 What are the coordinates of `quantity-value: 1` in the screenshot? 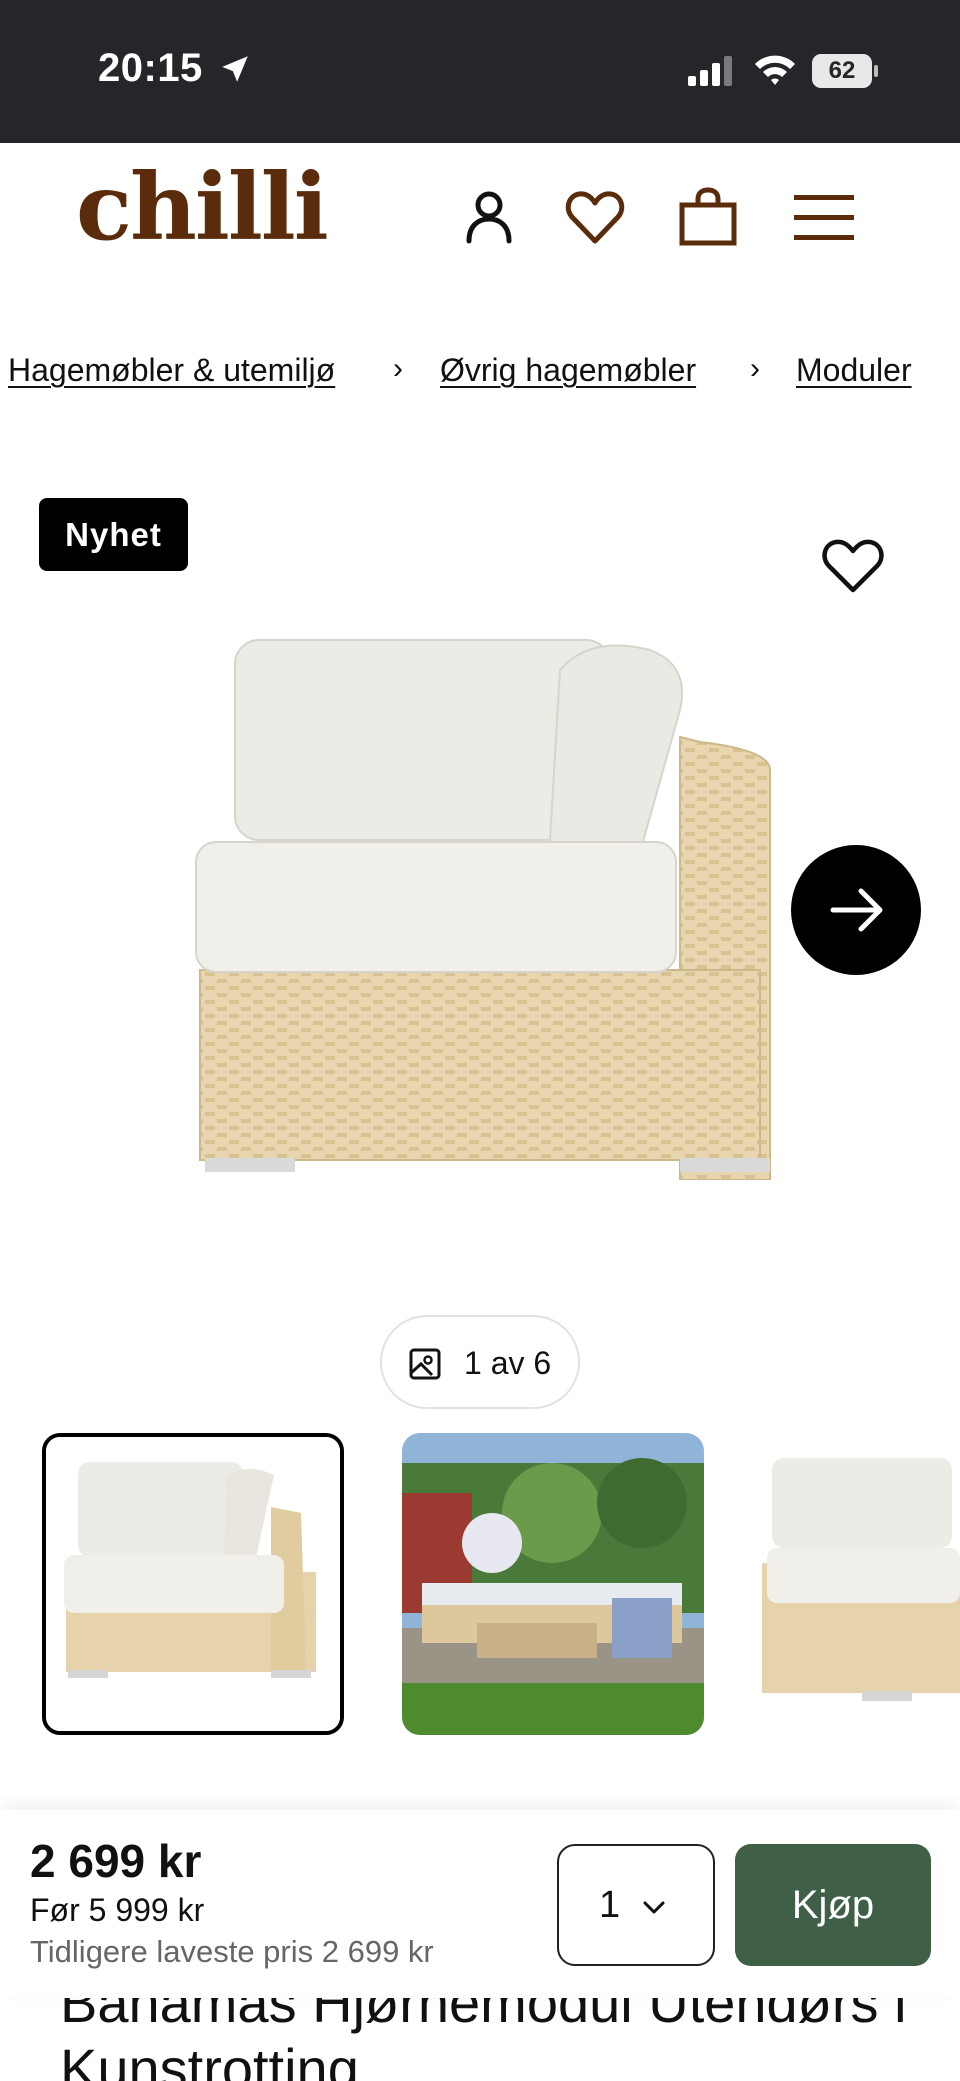 It's located at (610, 1905).